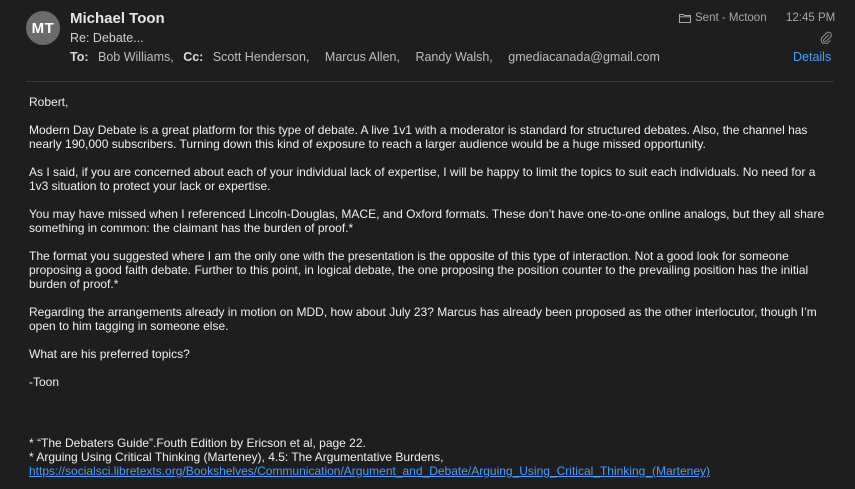 Image resolution: width=855 pixels, height=489 pixels. What do you see at coordinates (136, 57) in the screenshot?
I see `to-recipient: Bob Williams,` at bounding box center [136, 57].